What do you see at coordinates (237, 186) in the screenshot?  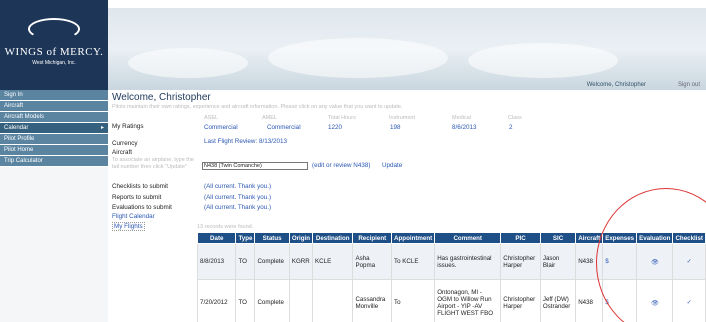 I see `checklists-value: (All current. Thank you.)` at bounding box center [237, 186].